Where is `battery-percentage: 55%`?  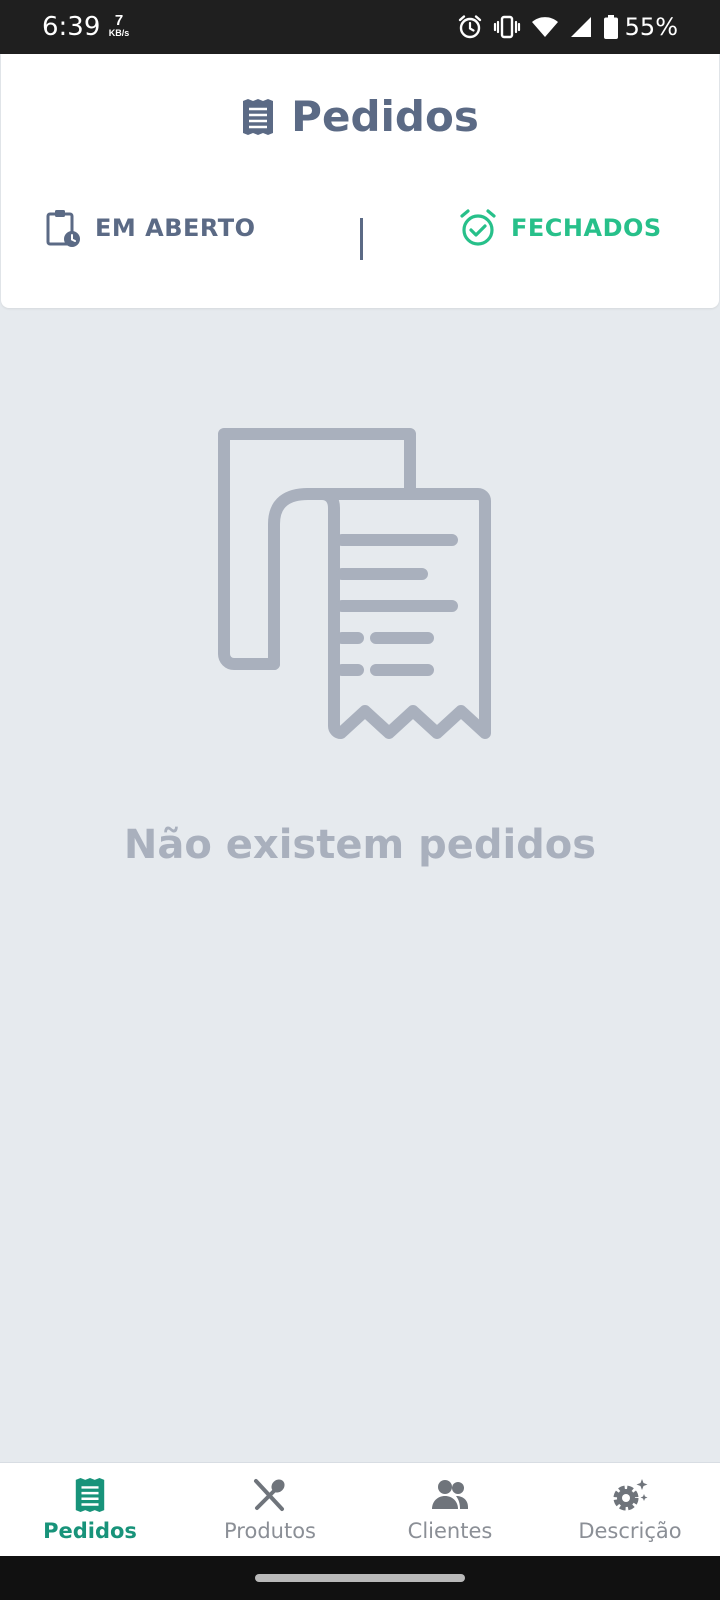 battery-percentage: 55% is located at coordinates (651, 27).